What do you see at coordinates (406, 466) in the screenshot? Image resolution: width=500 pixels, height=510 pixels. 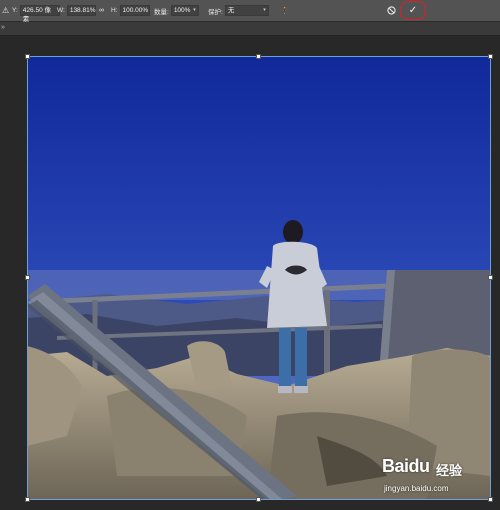 I see `baidu-logo: Baidu` at bounding box center [406, 466].